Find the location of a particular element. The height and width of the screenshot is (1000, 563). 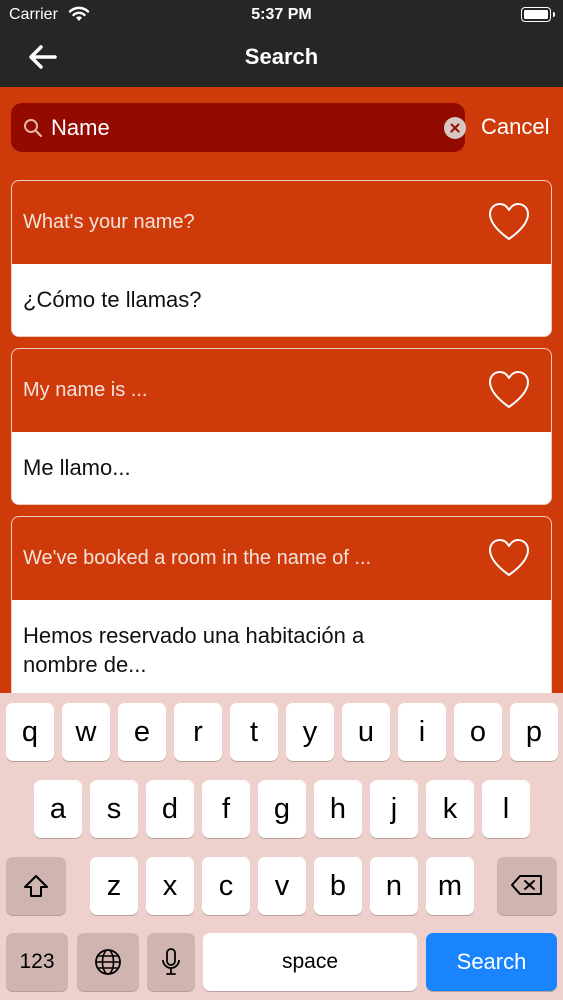

navigation-bar: Search is located at coordinates (281, 58).